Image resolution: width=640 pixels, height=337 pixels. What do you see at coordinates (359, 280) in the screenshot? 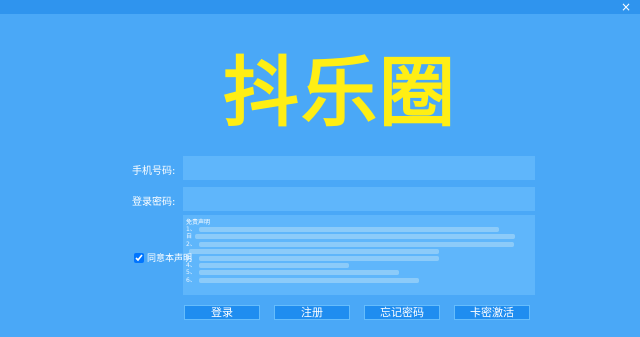
I see `disclaimer-line: 6、` at bounding box center [359, 280].